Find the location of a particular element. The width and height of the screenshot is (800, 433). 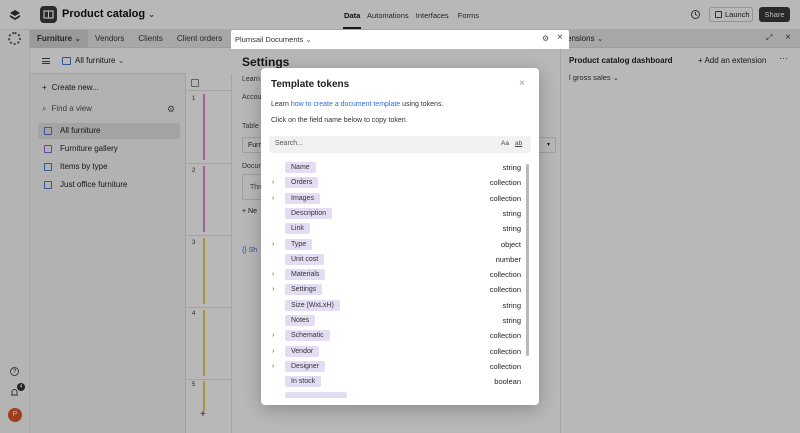

plumsail-extension-bar: Plumsail Documents ⌄ ⚙ × is located at coordinates (400, 39).